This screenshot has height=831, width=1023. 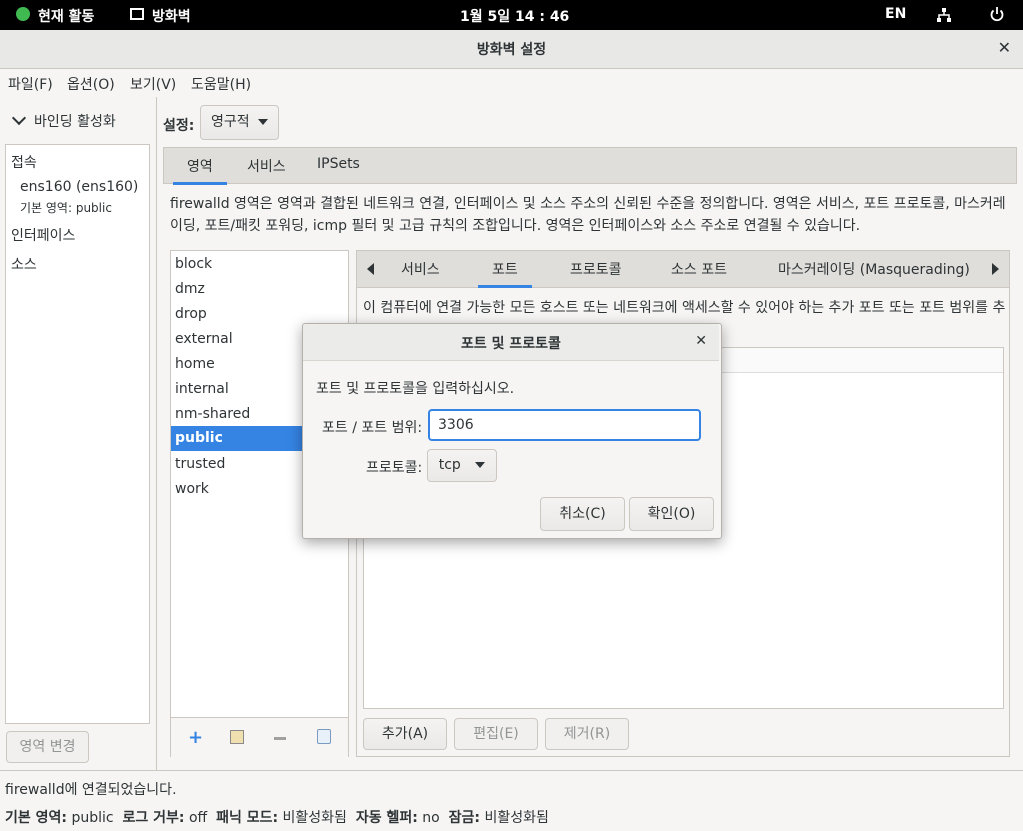 I want to click on zone-item: drop, so click(x=191, y=314).